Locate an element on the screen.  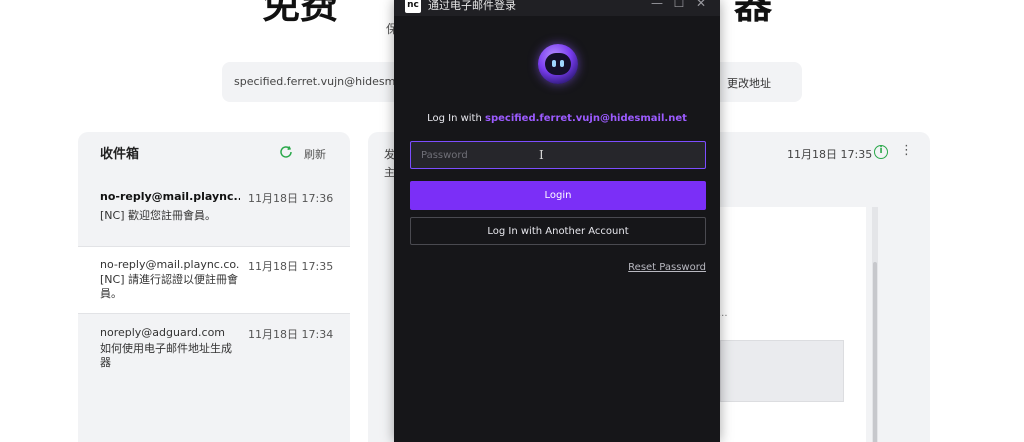
more-options-icon: ⋮ is located at coordinates (906, 150).